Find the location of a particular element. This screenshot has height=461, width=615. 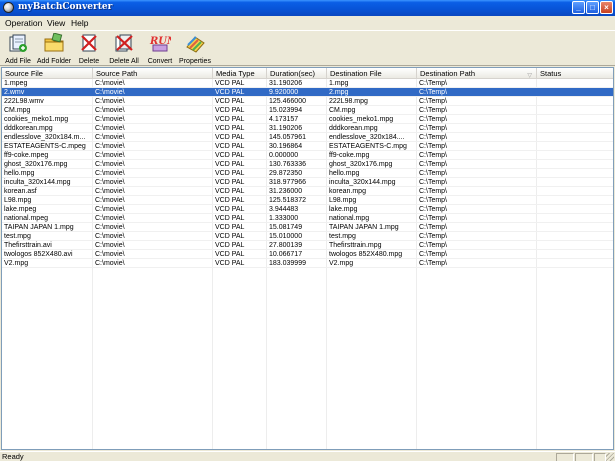

delete-all-button: Delete All is located at coordinates (124, 49).